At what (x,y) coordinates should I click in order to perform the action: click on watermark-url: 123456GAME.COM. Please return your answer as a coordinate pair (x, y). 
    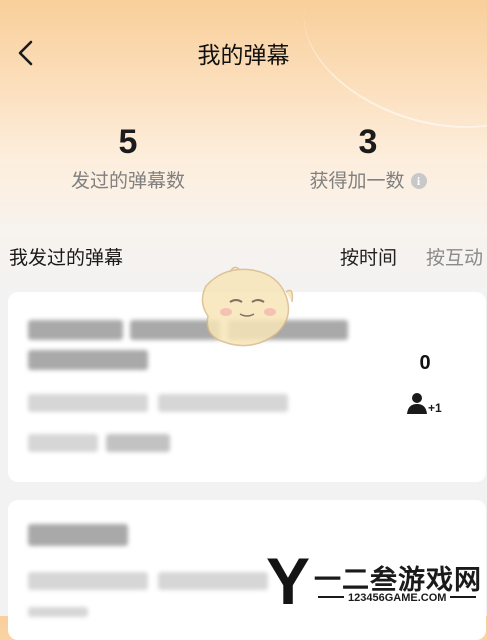
    Looking at the image, I should click on (397, 598).